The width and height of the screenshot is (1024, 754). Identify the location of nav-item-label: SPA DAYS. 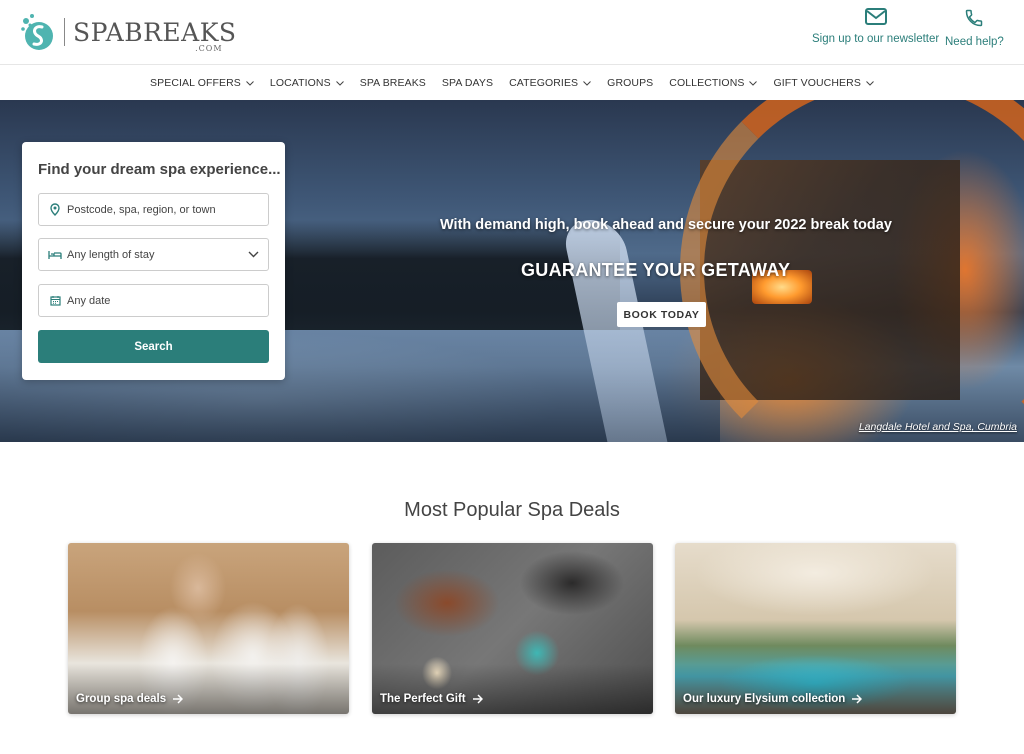
(467, 83).